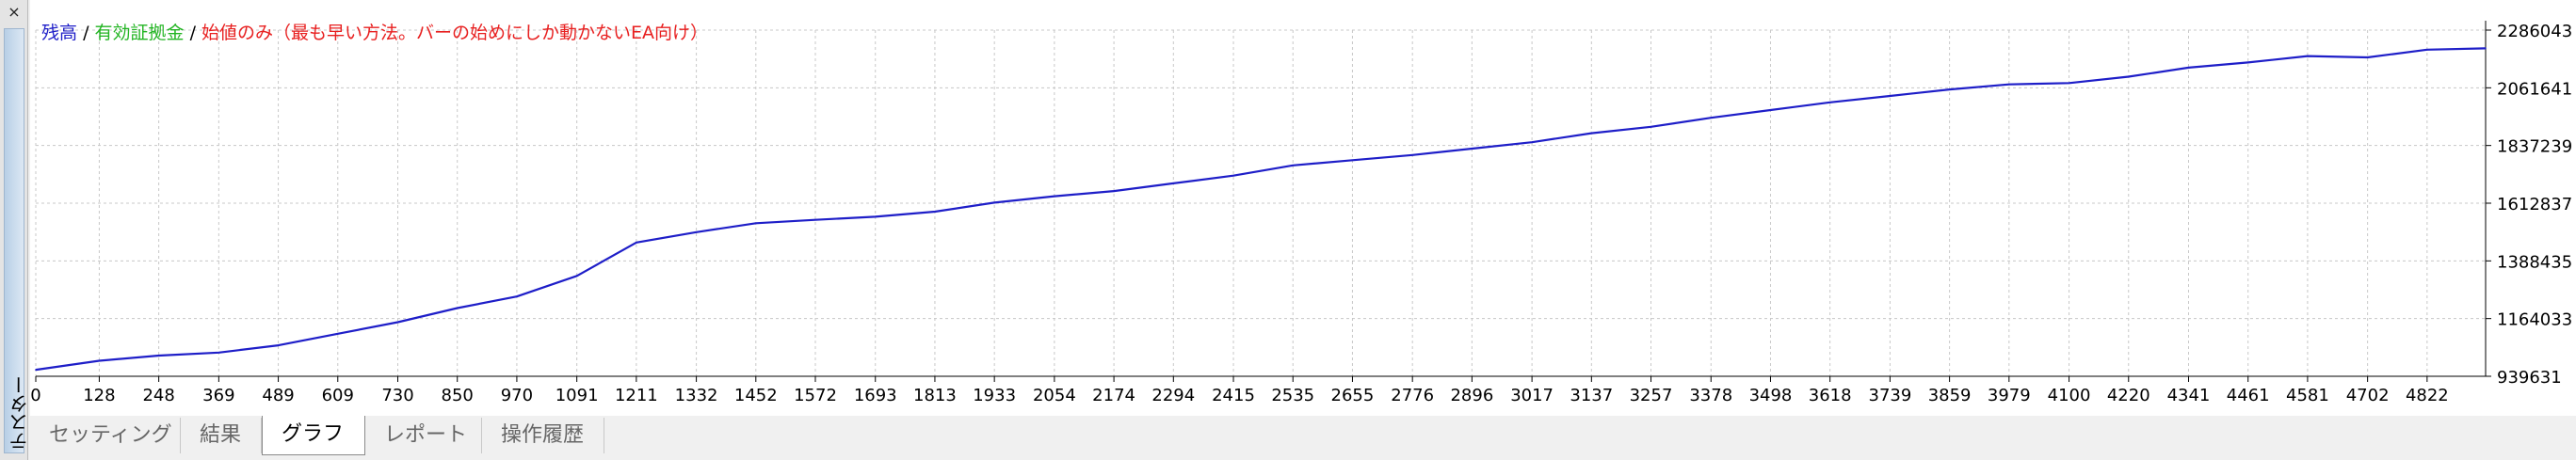  What do you see at coordinates (1233, 395) in the screenshot?
I see `x-tick-label: 2415` at bounding box center [1233, 395].